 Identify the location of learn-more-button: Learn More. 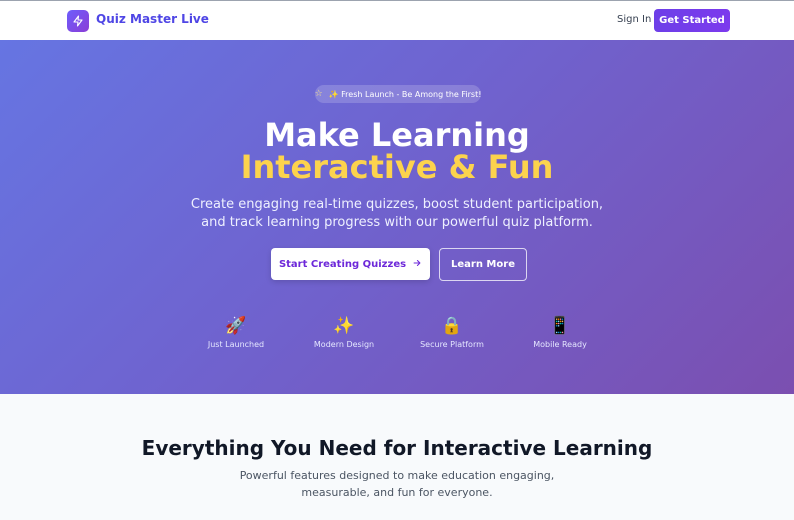
(483, 264).